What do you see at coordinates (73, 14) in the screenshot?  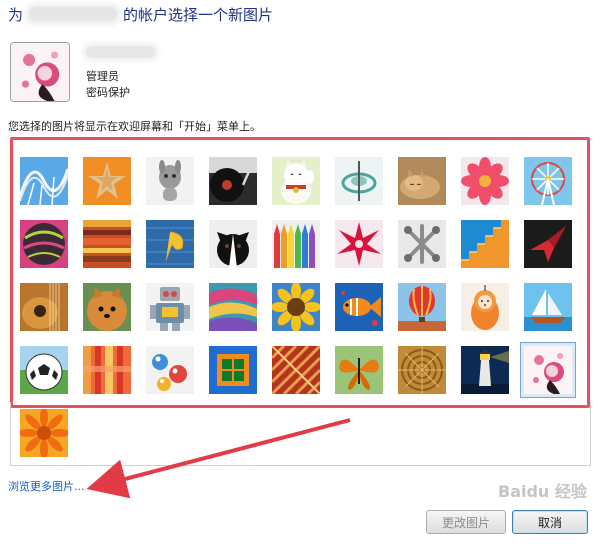 I see `redacted-username` at bounding box center [73, 14].